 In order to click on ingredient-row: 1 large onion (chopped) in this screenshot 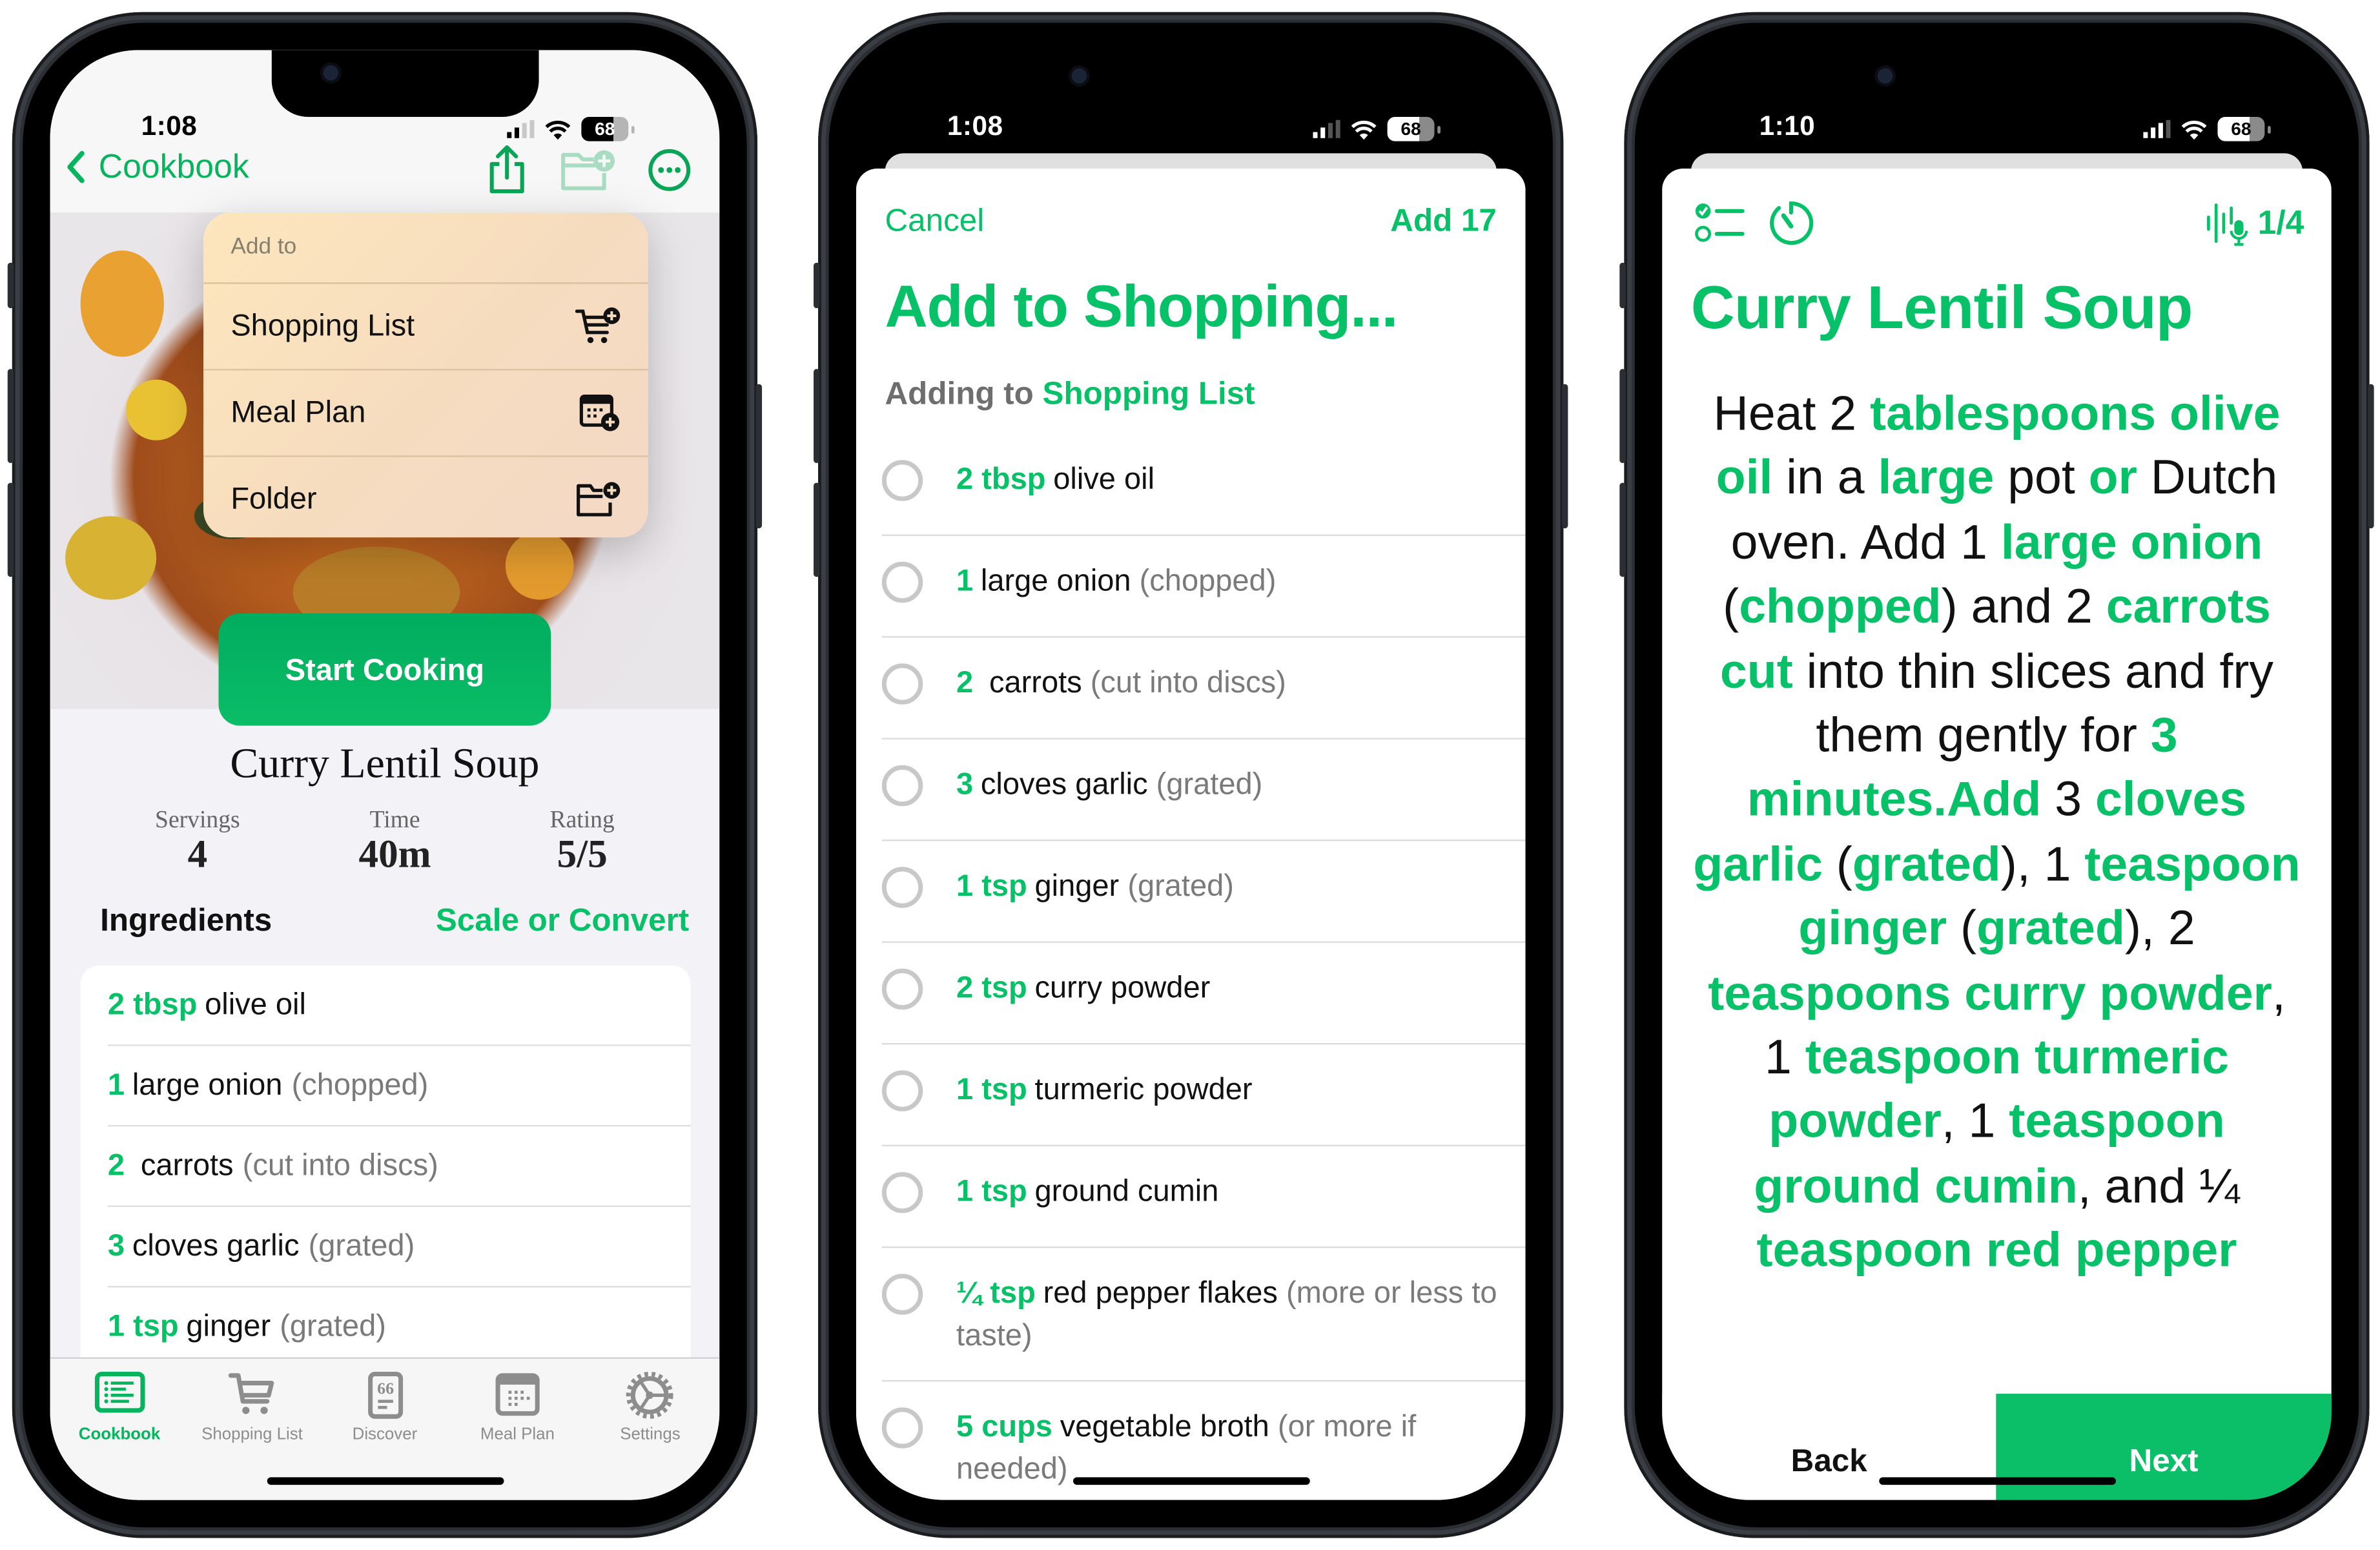, I will do `click(399, 1086)`.